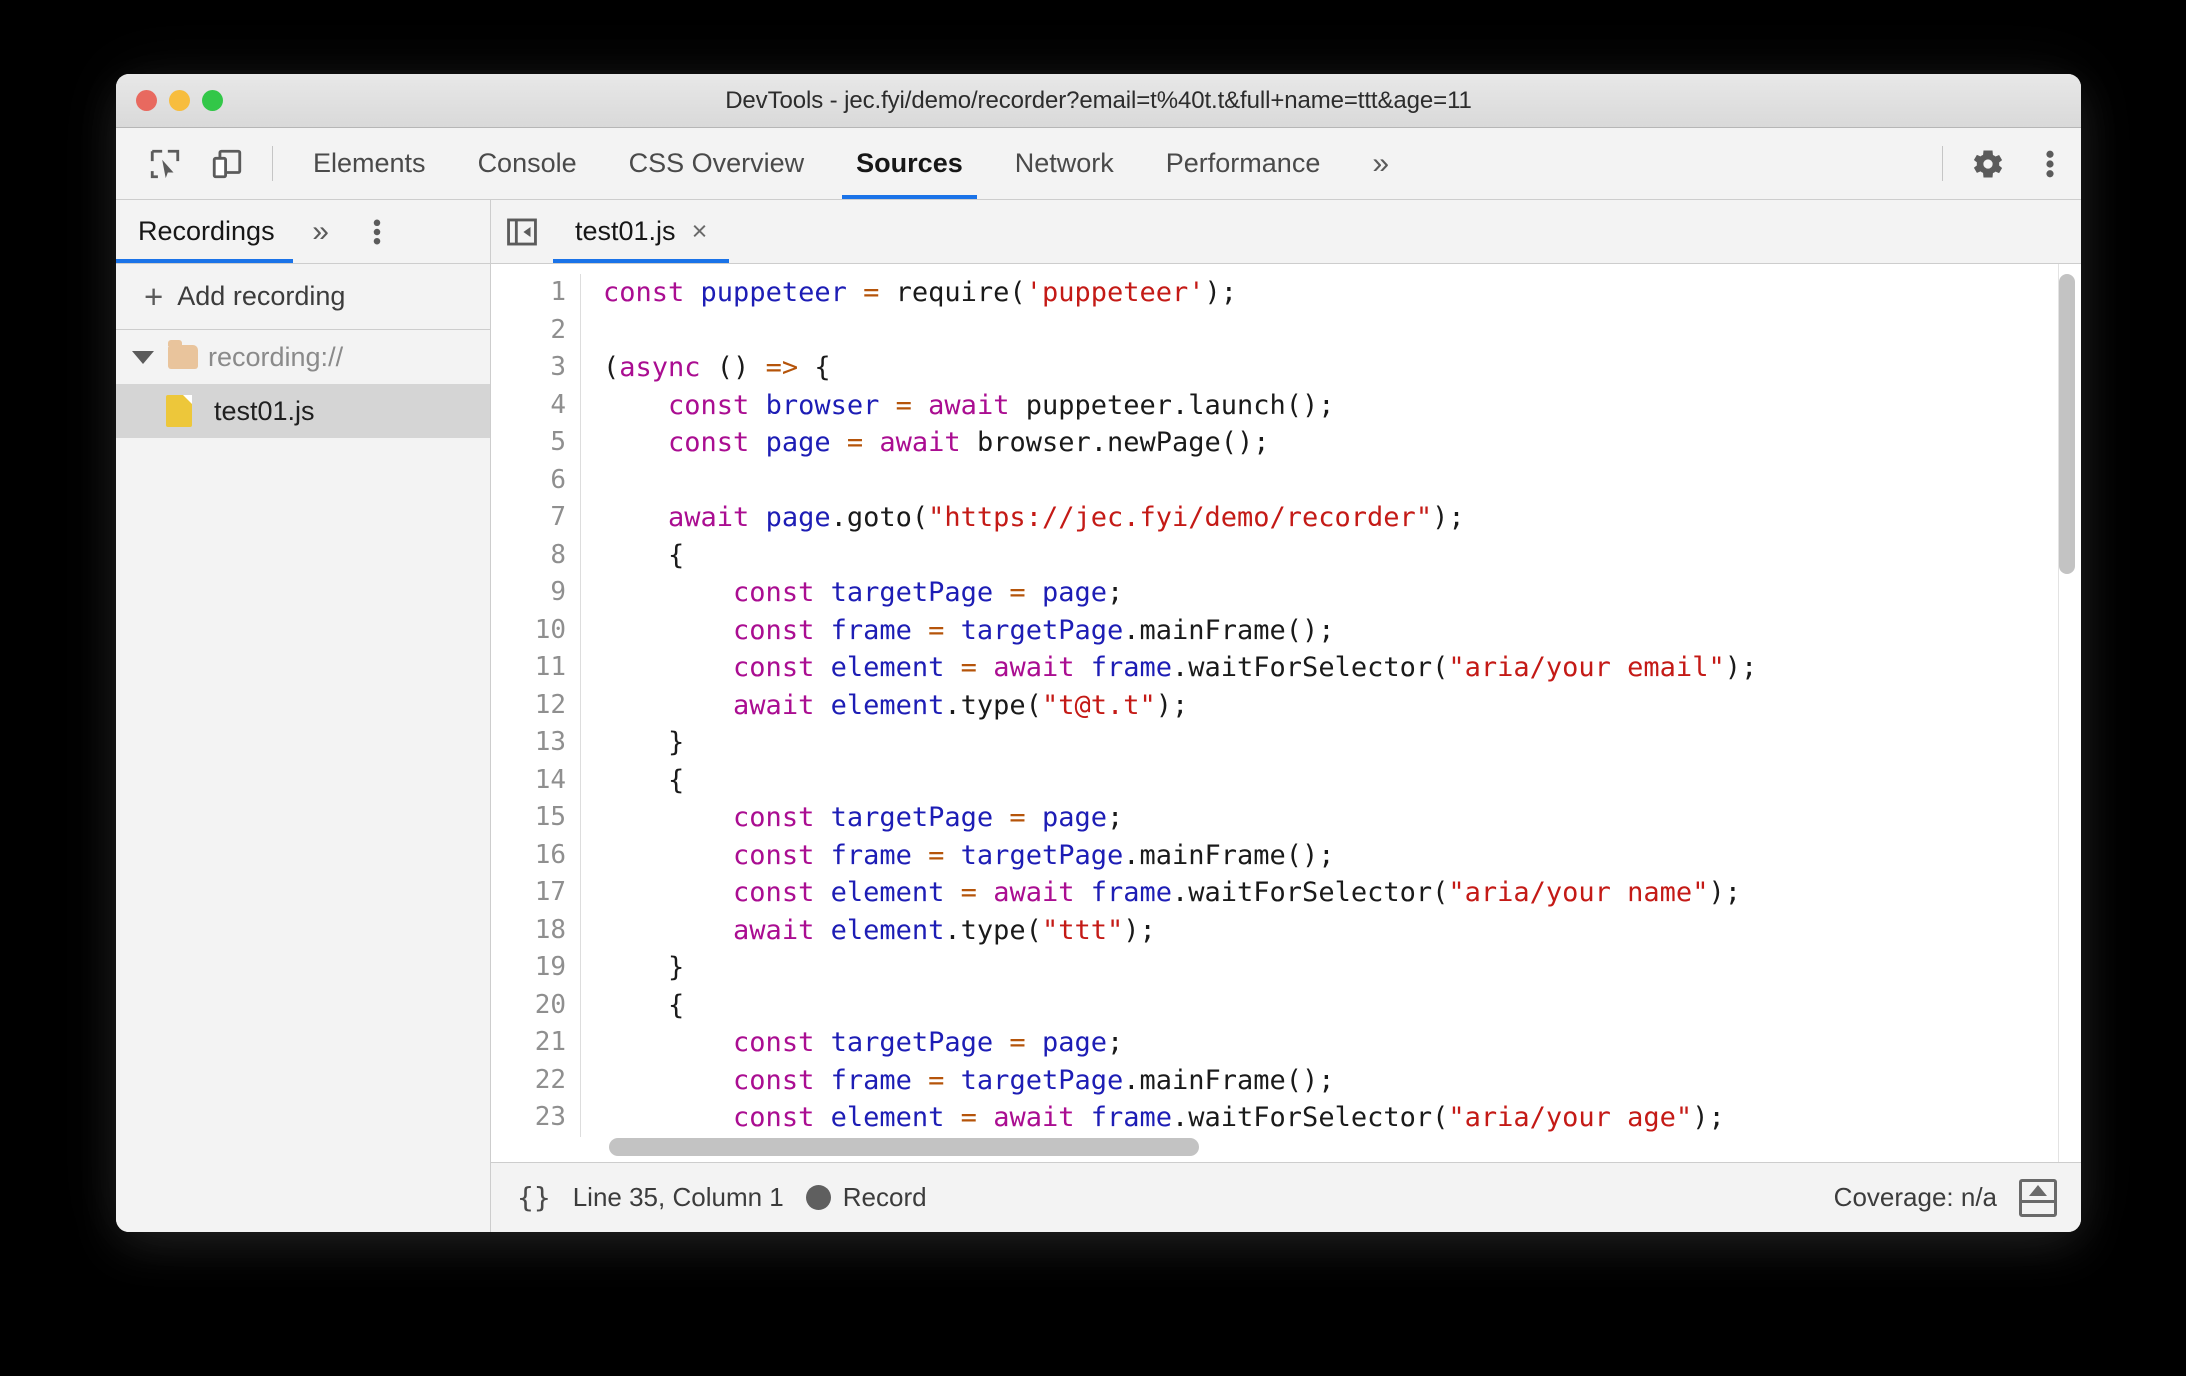  Describe the element at coordinates (1942, 163) in the screenshot. I see `toolbar-divider-right` at that location.